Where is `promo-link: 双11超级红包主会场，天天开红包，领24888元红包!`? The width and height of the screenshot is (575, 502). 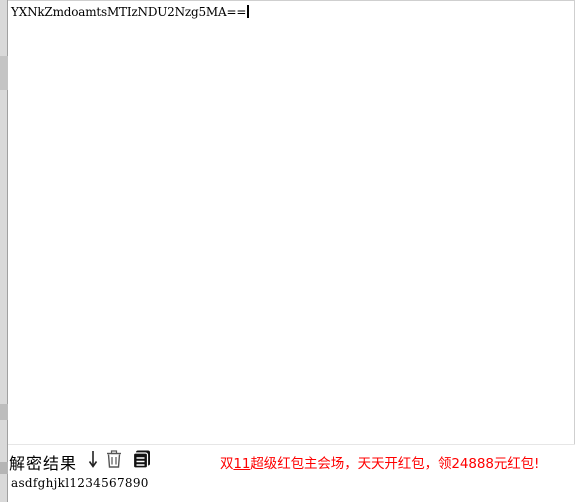 promo-link: 双11超级红包主会场，天天开红包，领24888元红包! is located at coordinates (379, 462).